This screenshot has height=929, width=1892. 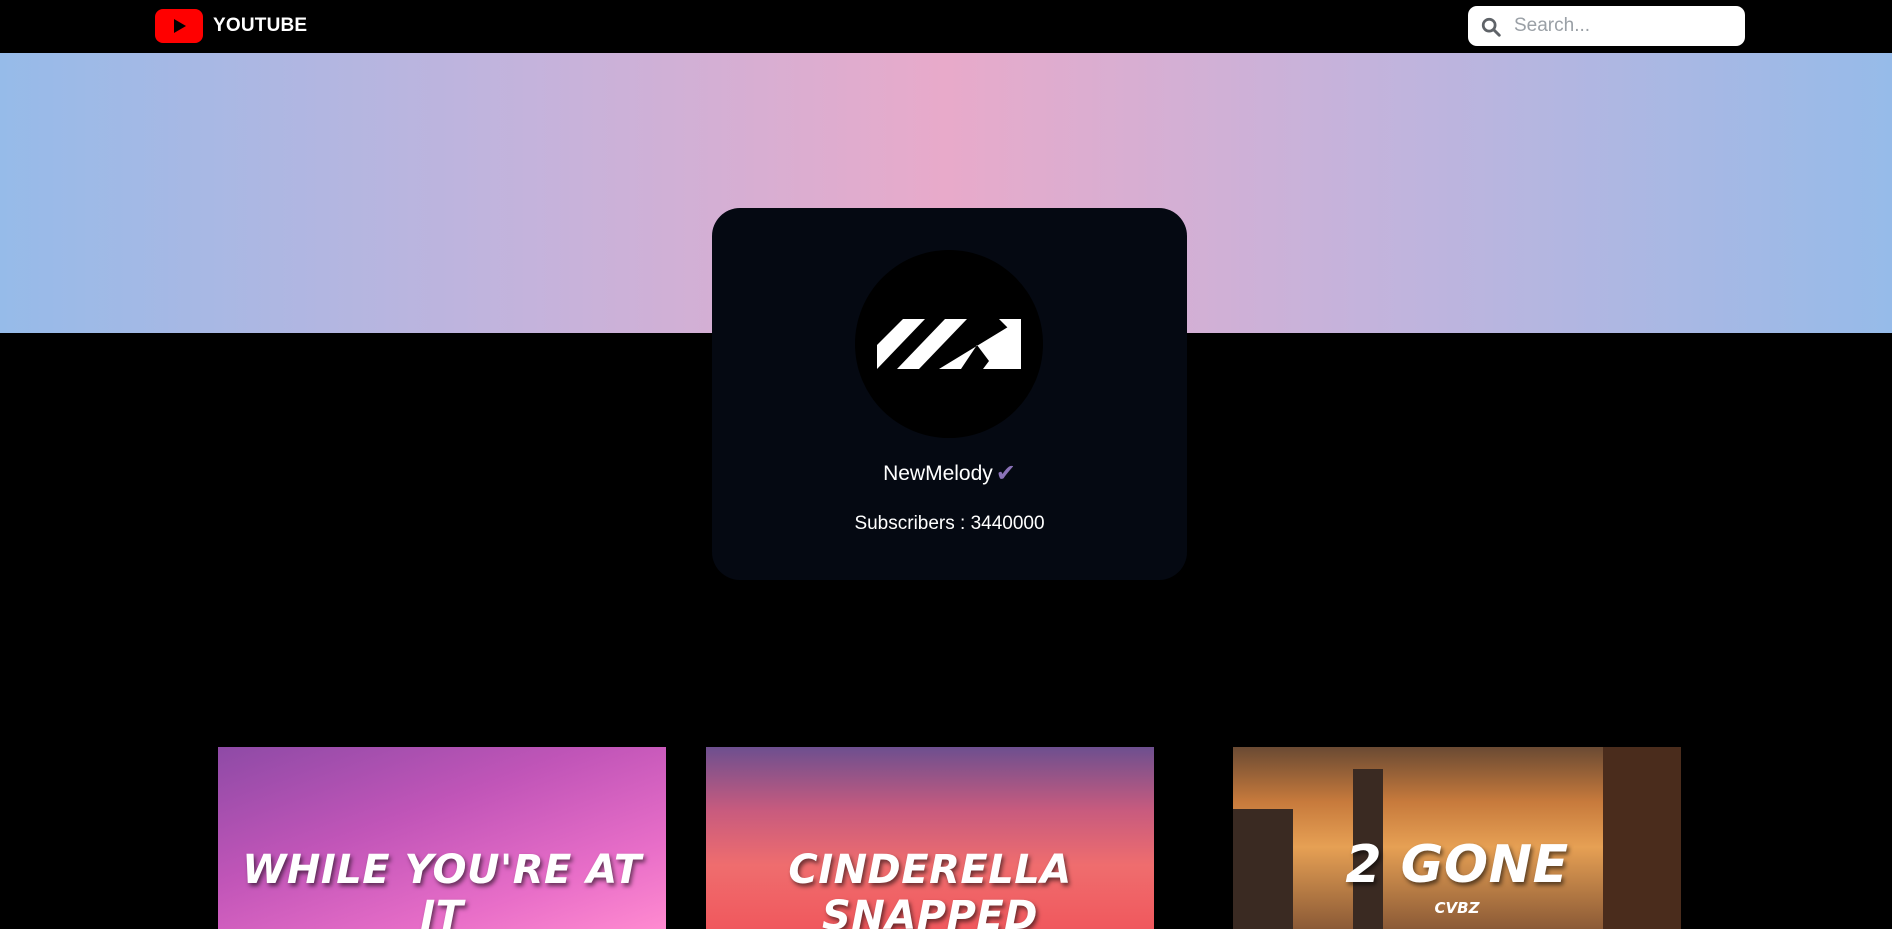 I want to click on channel-avatar, so click(x=949, y=344).